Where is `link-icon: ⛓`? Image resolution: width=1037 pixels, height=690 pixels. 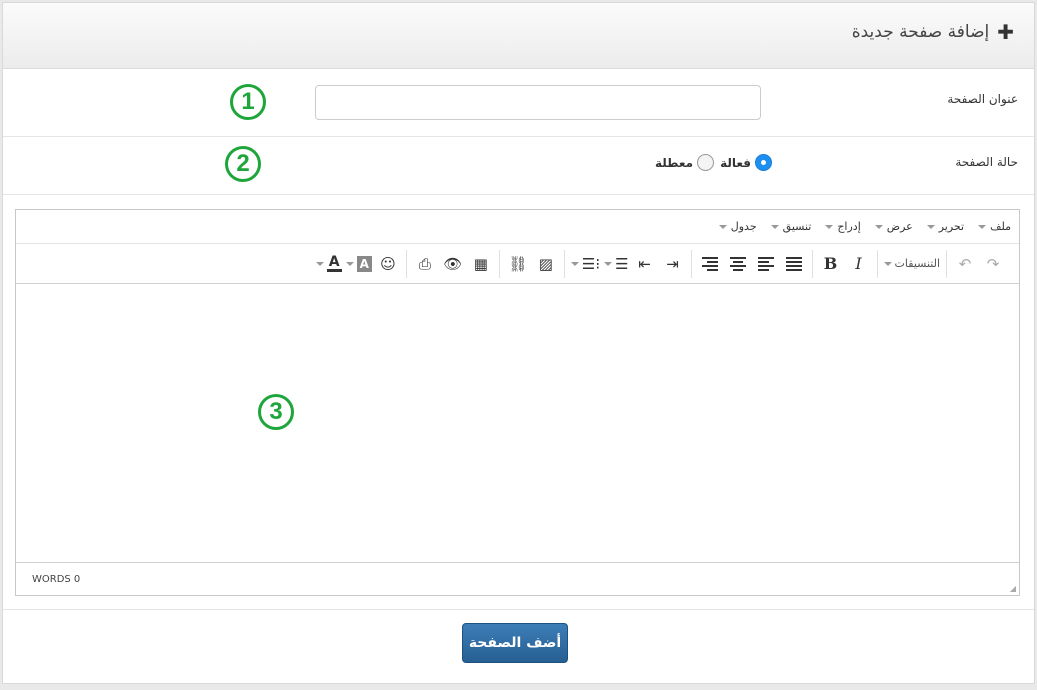 link-icon: ⛓ is located at coordinates (518, 264).